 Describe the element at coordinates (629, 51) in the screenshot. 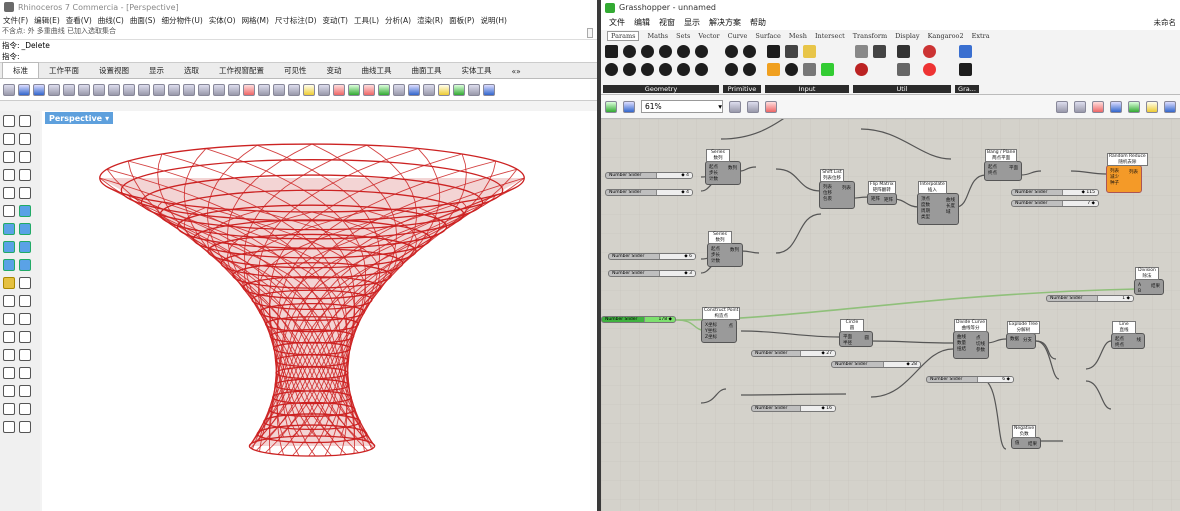

I see `point-param-icon` at that location.